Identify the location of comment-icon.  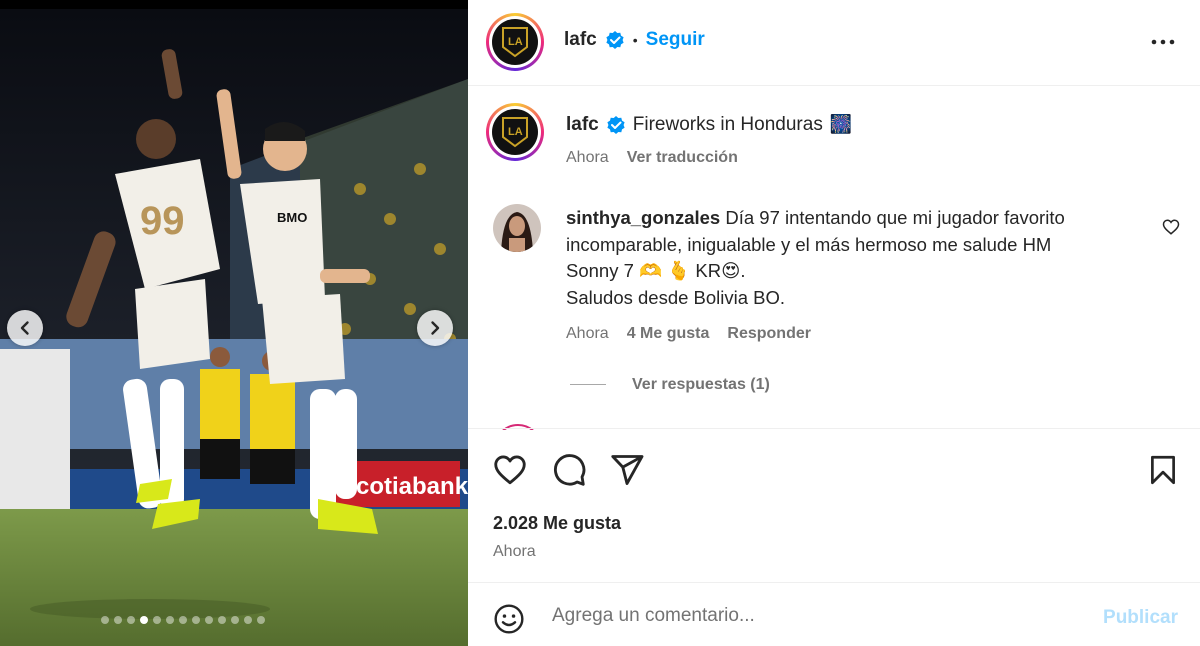
(569, 470).